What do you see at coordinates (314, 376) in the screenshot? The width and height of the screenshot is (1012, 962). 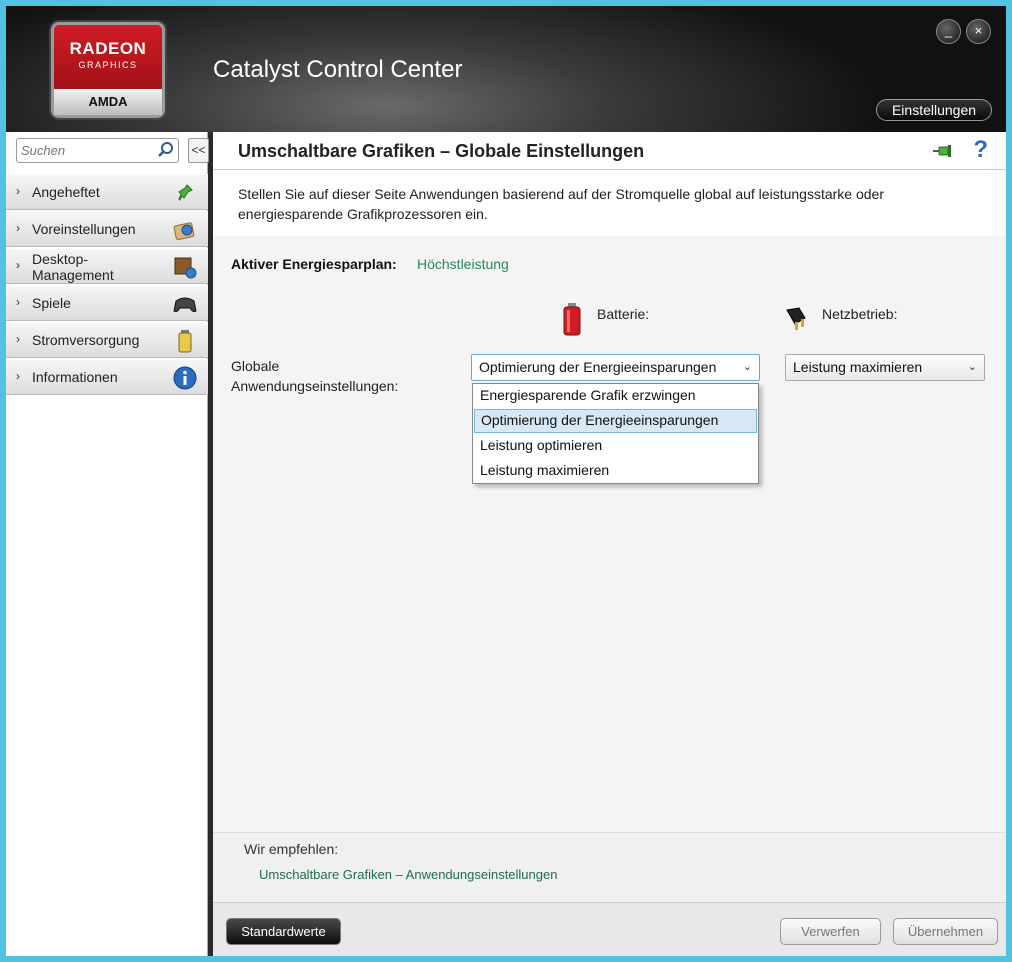 I see `global-app-settings-label: Globale Anwendungseinstellungen:` at bounding box center [314, 376].